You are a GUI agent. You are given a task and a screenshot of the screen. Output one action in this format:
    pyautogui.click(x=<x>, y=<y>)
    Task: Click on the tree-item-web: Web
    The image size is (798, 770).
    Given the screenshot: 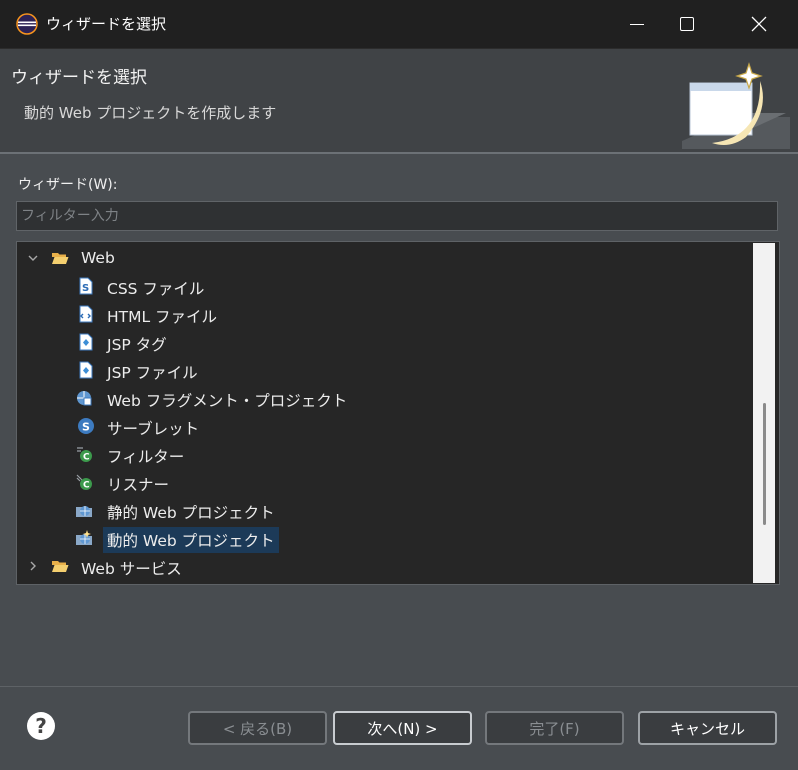 What is the action you would take?
    pyautogui.click(x=384, y=258)
    